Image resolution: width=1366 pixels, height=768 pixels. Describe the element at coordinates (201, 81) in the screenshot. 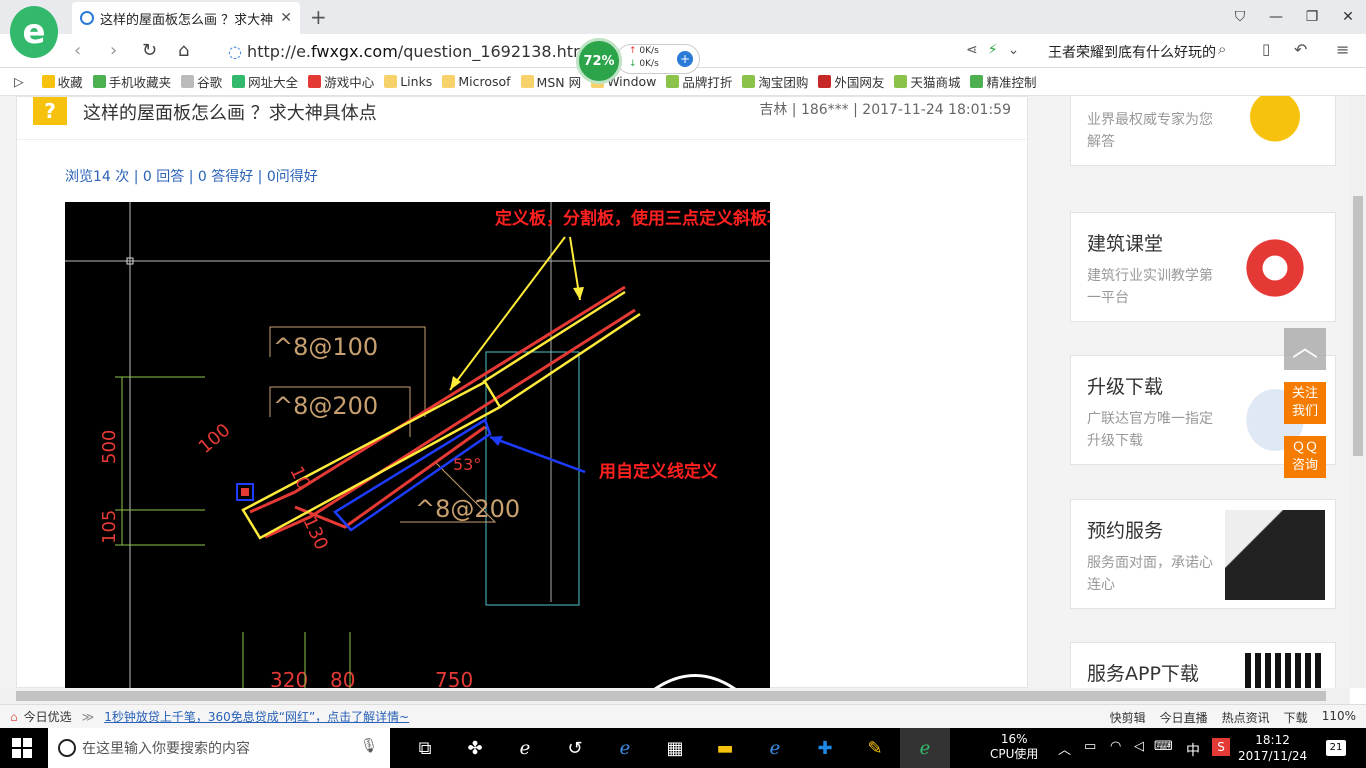

I see `bookmark-item: 谷歌` at that location.